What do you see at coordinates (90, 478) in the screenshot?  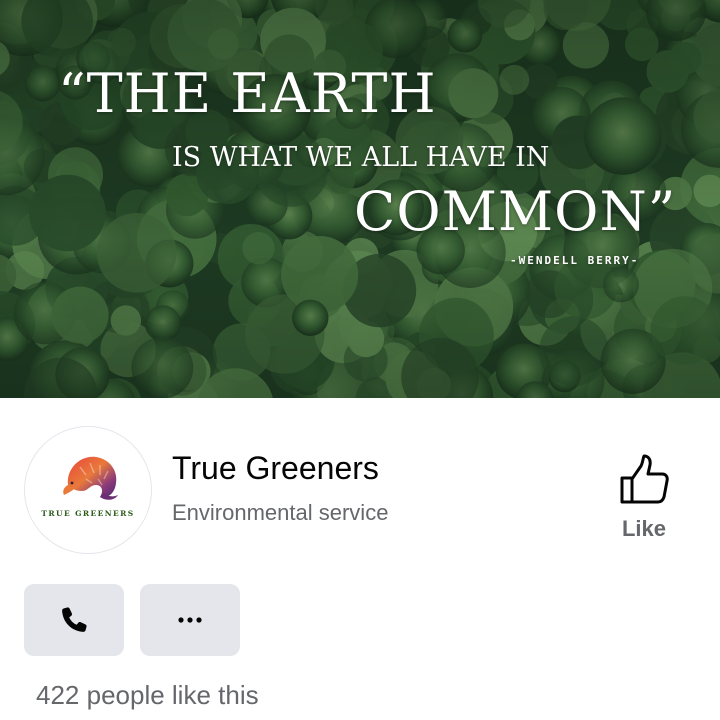 I see `pangolin-logo-icon` at bounding box center [90, 478].